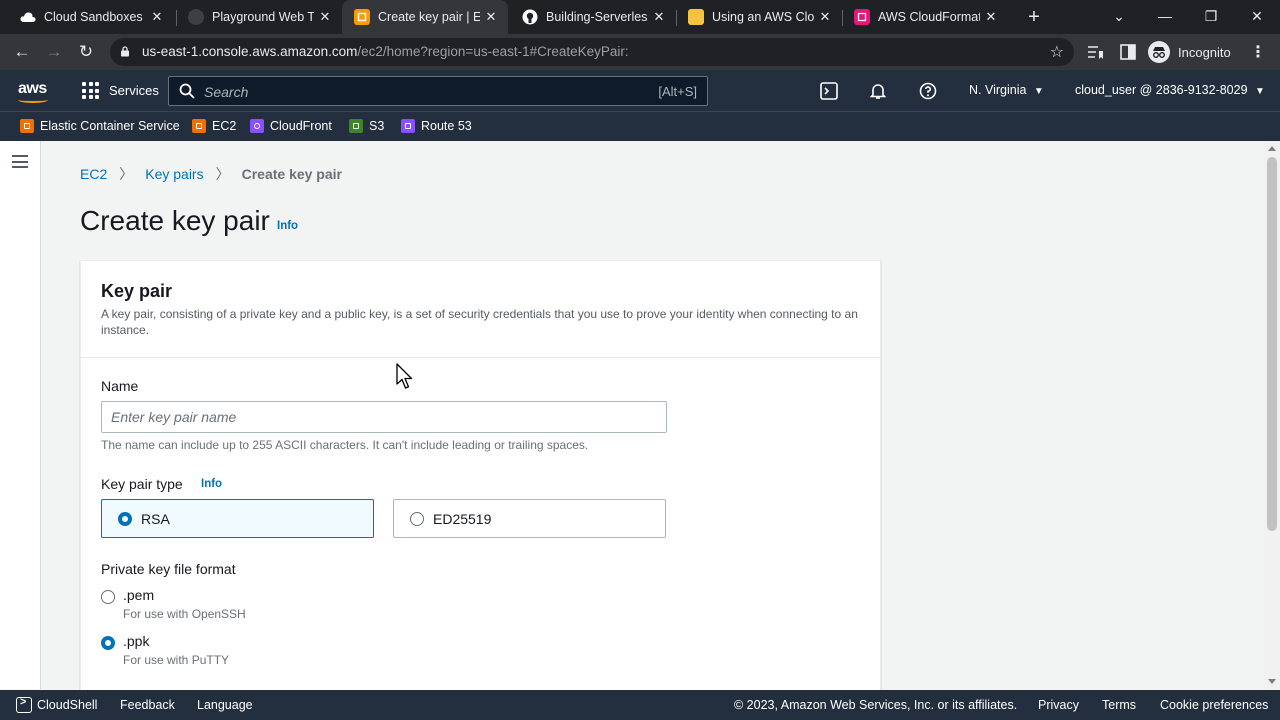 The height and width of the screenshot is (720, 1280). What do you see at coordinates (1128, 52) in the screenshot?
I see `side-panel-icon` at bounding box center [1128, 52].